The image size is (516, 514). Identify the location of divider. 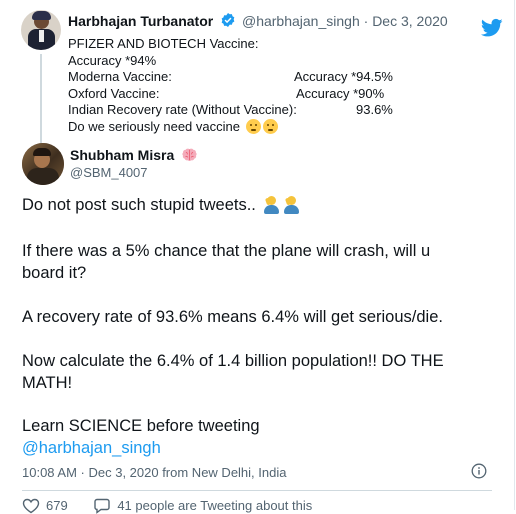
(257, 490).